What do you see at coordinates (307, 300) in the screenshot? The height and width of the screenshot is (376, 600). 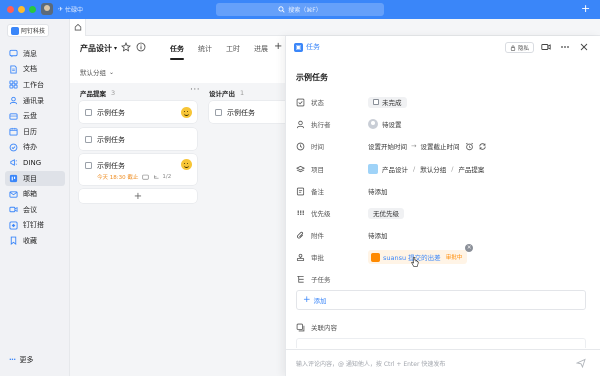 I see `plus-icon: +` at bounding box center [307, 300].